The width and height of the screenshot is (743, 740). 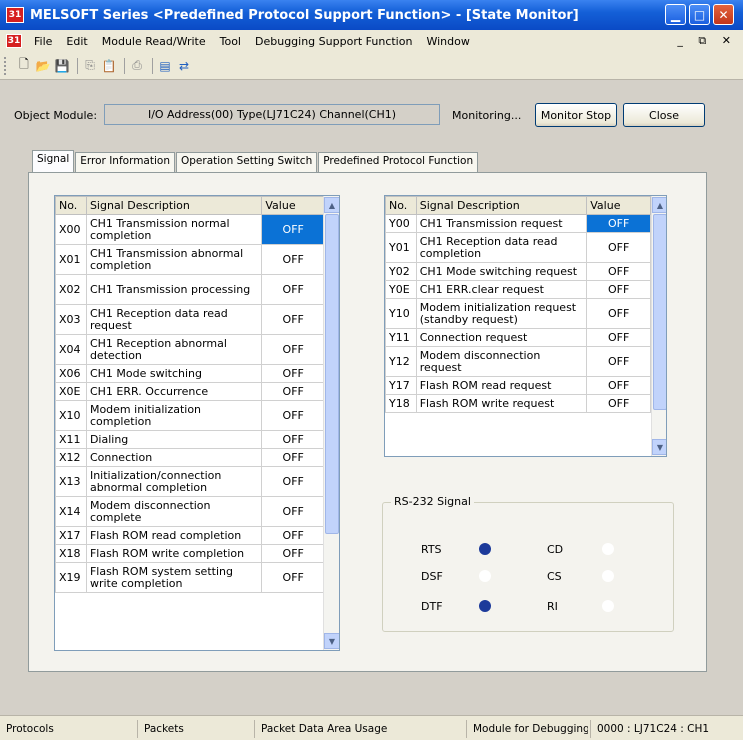 What do you see at coordinates (174, 391) in the screenshot?
I see `x-cell-description: CH1 ERR. Occurrence` at bounding box center [174, 391].